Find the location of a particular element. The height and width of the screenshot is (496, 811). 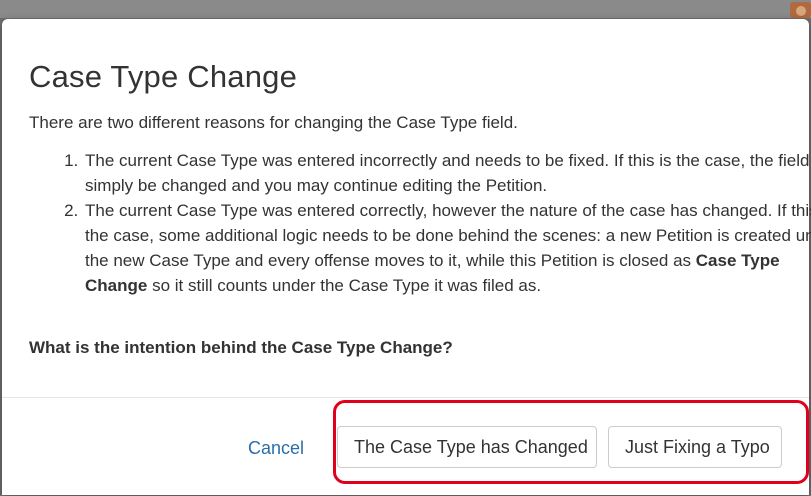

dialog-title: Case Type Change is located at coordinates (163, 76).